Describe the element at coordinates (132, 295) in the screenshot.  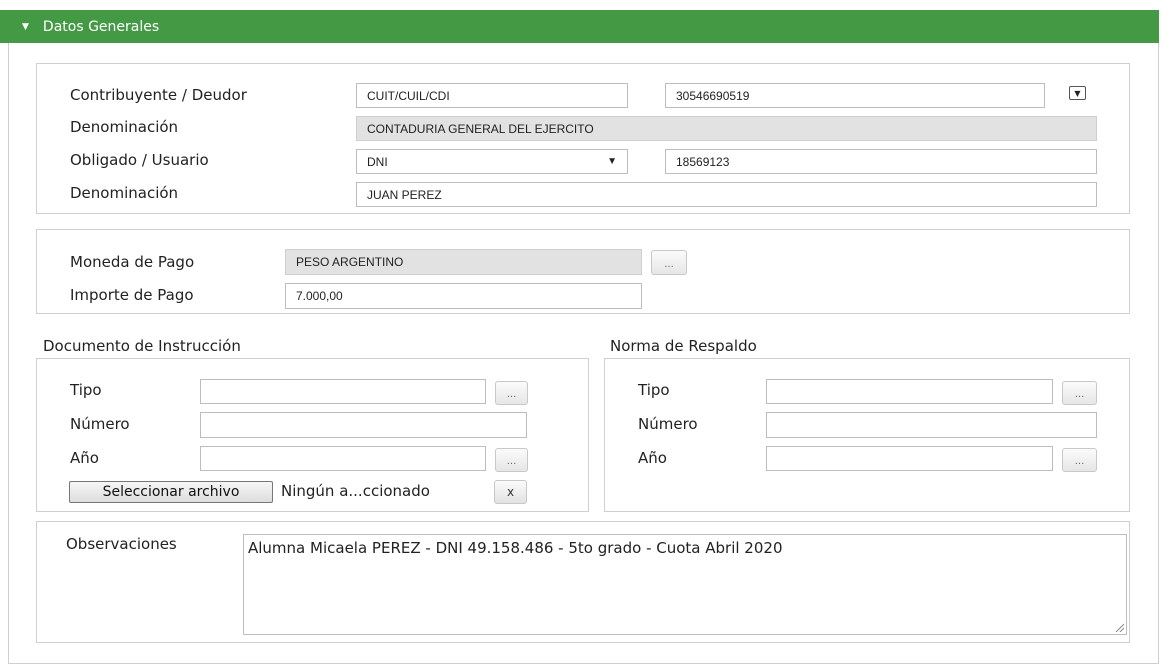
I see `importe-label: Importe de Pago` at that location.